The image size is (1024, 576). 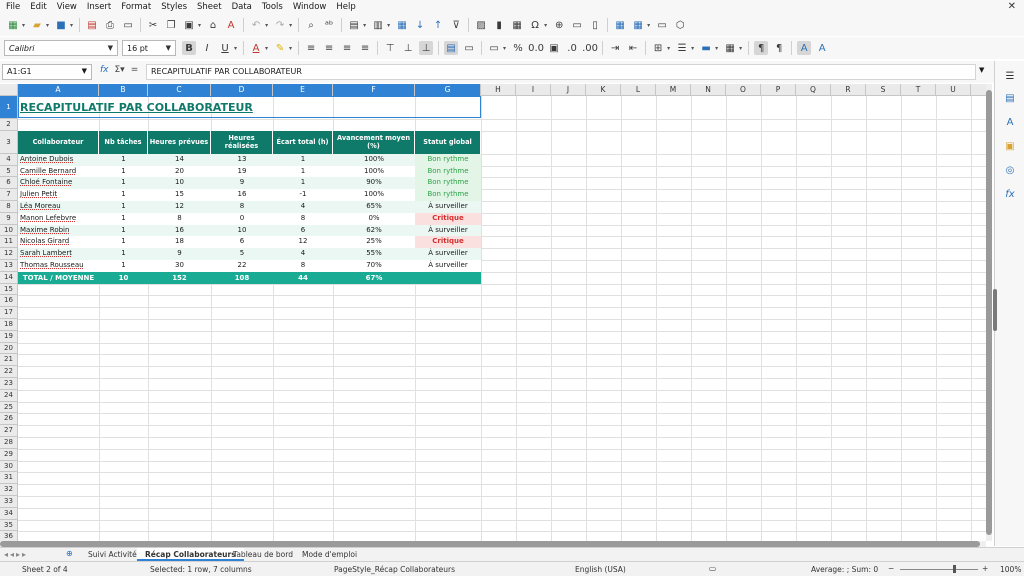 I want to click on menu-item: Data, so click(x=243, y=7).